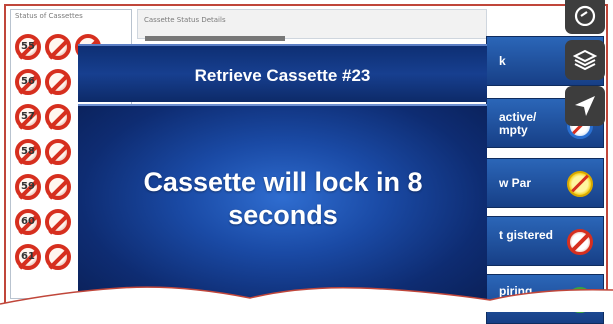 The width and height of the screenshot is (613, 324). What do you see at coordinates (283, 198) in the screenshot?
I see `lock-countdown-message: Cassette will lock in 8 seconds` at bounding box center [283, 198].